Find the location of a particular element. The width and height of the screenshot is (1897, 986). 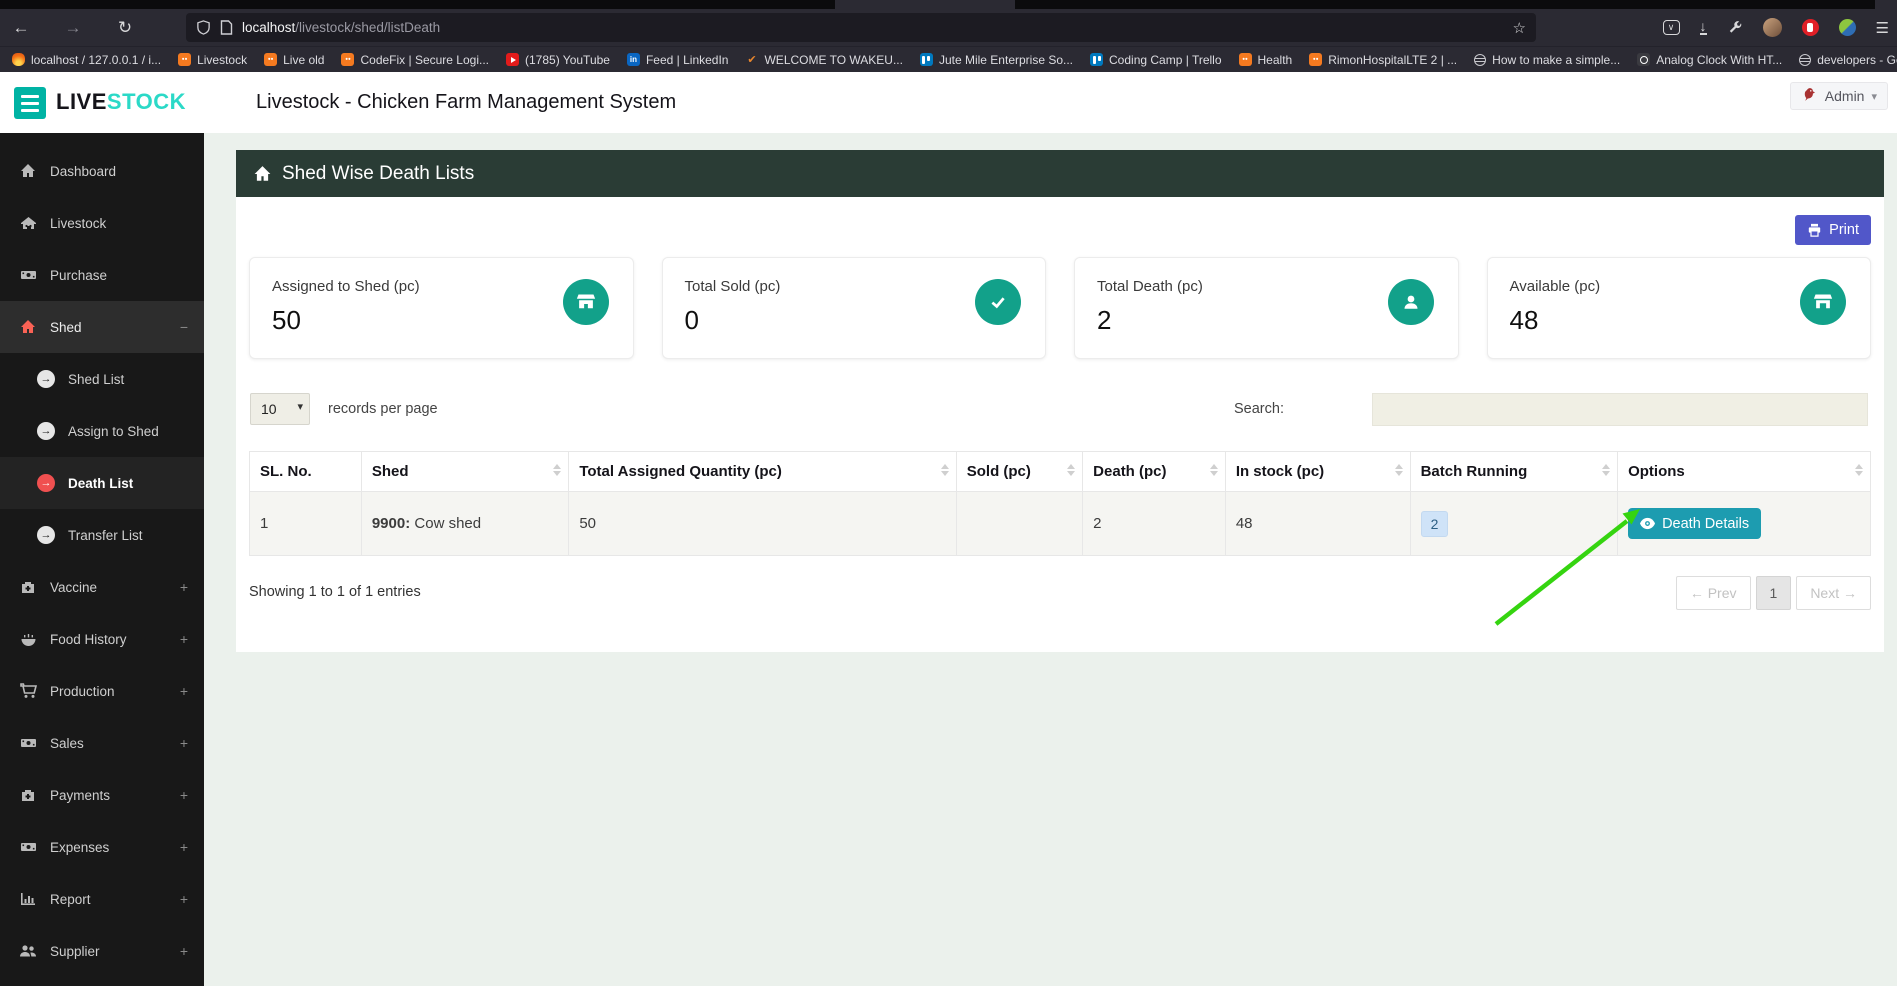

idm-icon is located at coordinates (1847, 27).